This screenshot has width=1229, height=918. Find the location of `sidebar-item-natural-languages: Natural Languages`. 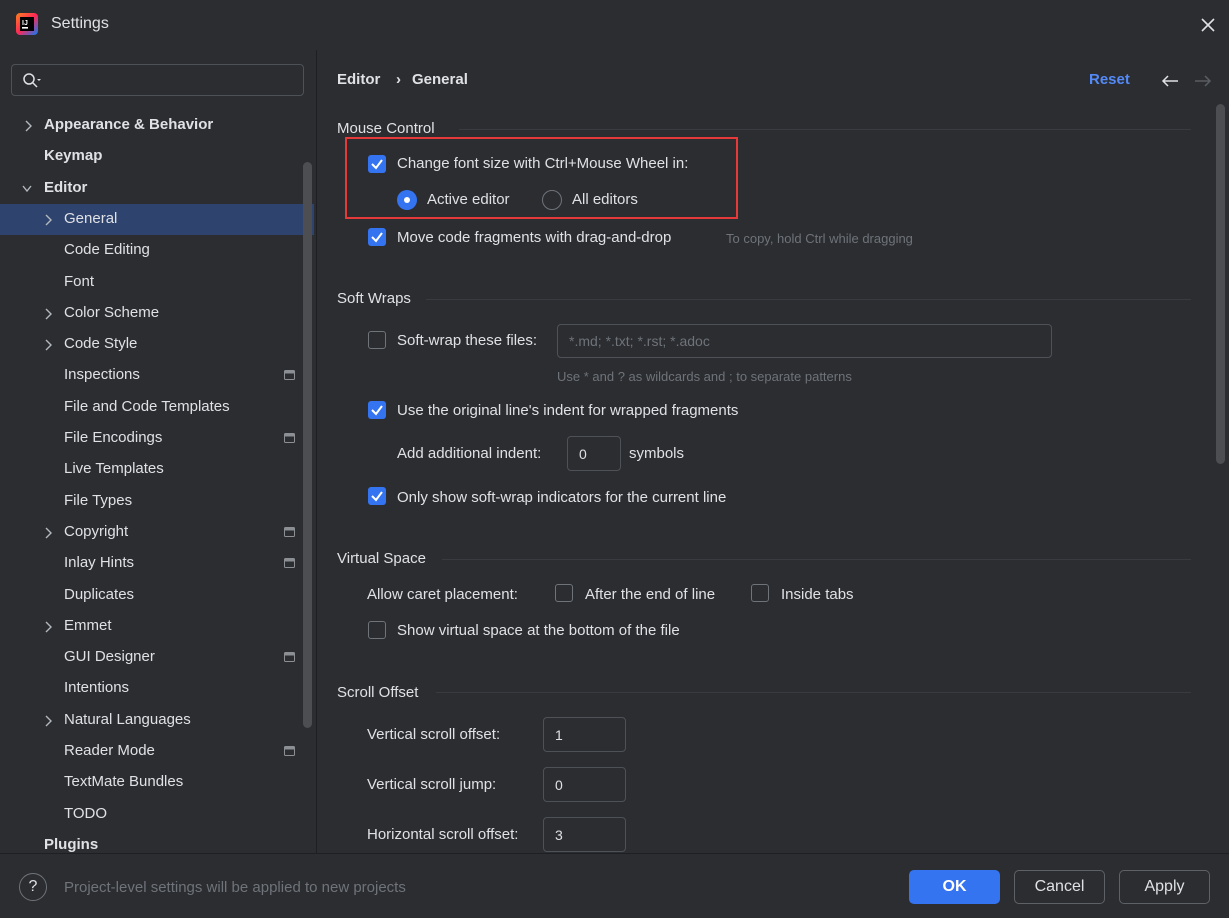

sidebar-item-natural-languages: Natural Languages is located at coordinates (151, 720).